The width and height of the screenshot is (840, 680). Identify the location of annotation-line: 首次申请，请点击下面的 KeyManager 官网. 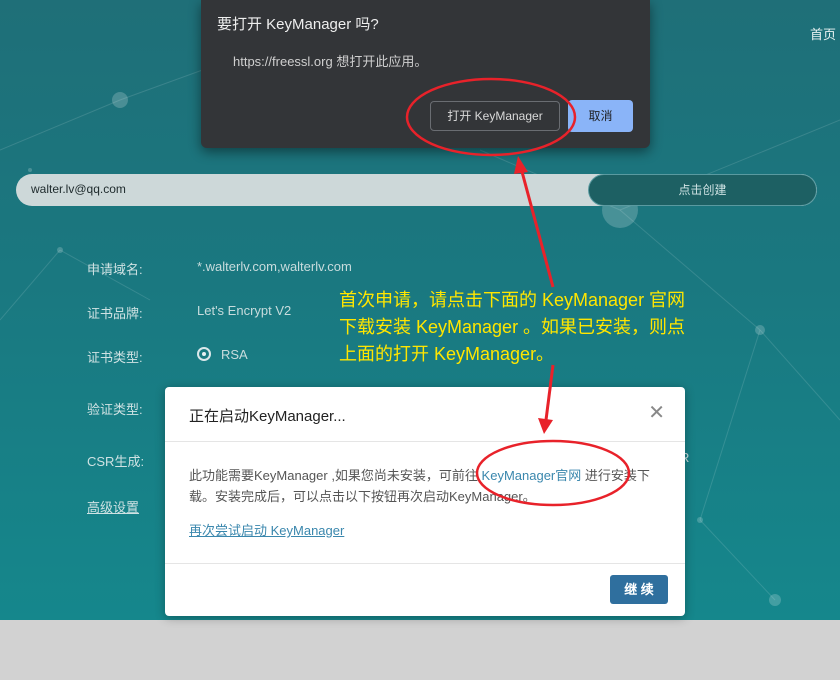
(512, 300).